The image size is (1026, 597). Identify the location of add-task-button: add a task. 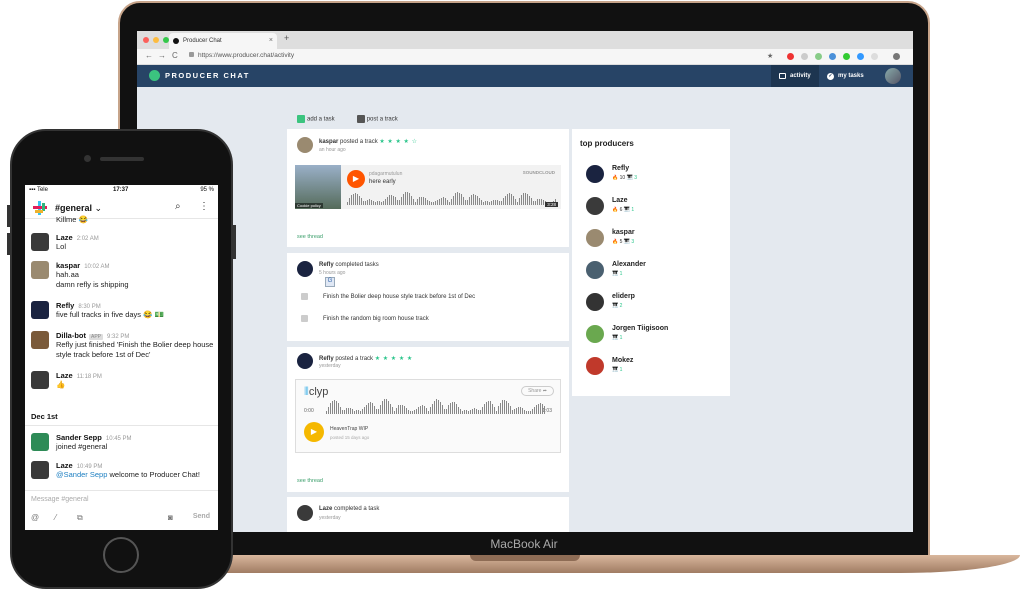
(316, 119).